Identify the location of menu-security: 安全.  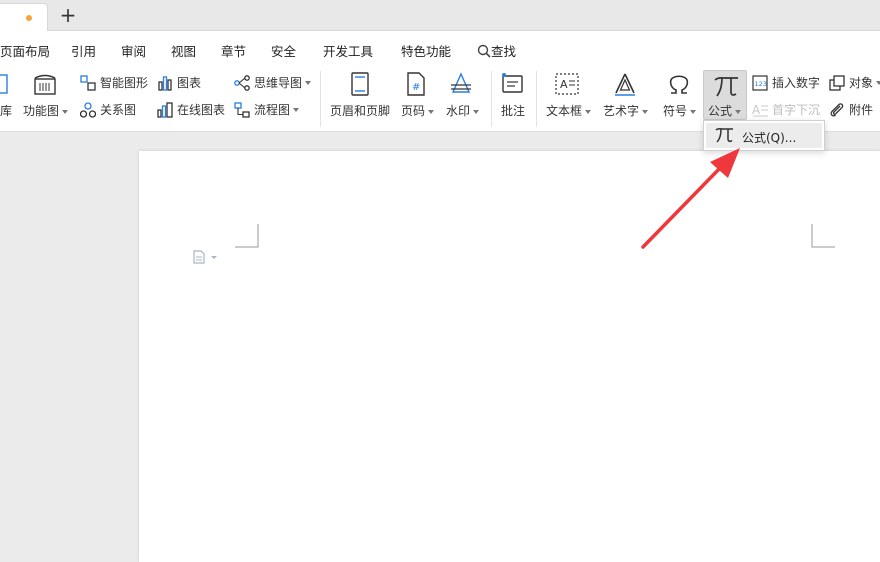
(283, 50).